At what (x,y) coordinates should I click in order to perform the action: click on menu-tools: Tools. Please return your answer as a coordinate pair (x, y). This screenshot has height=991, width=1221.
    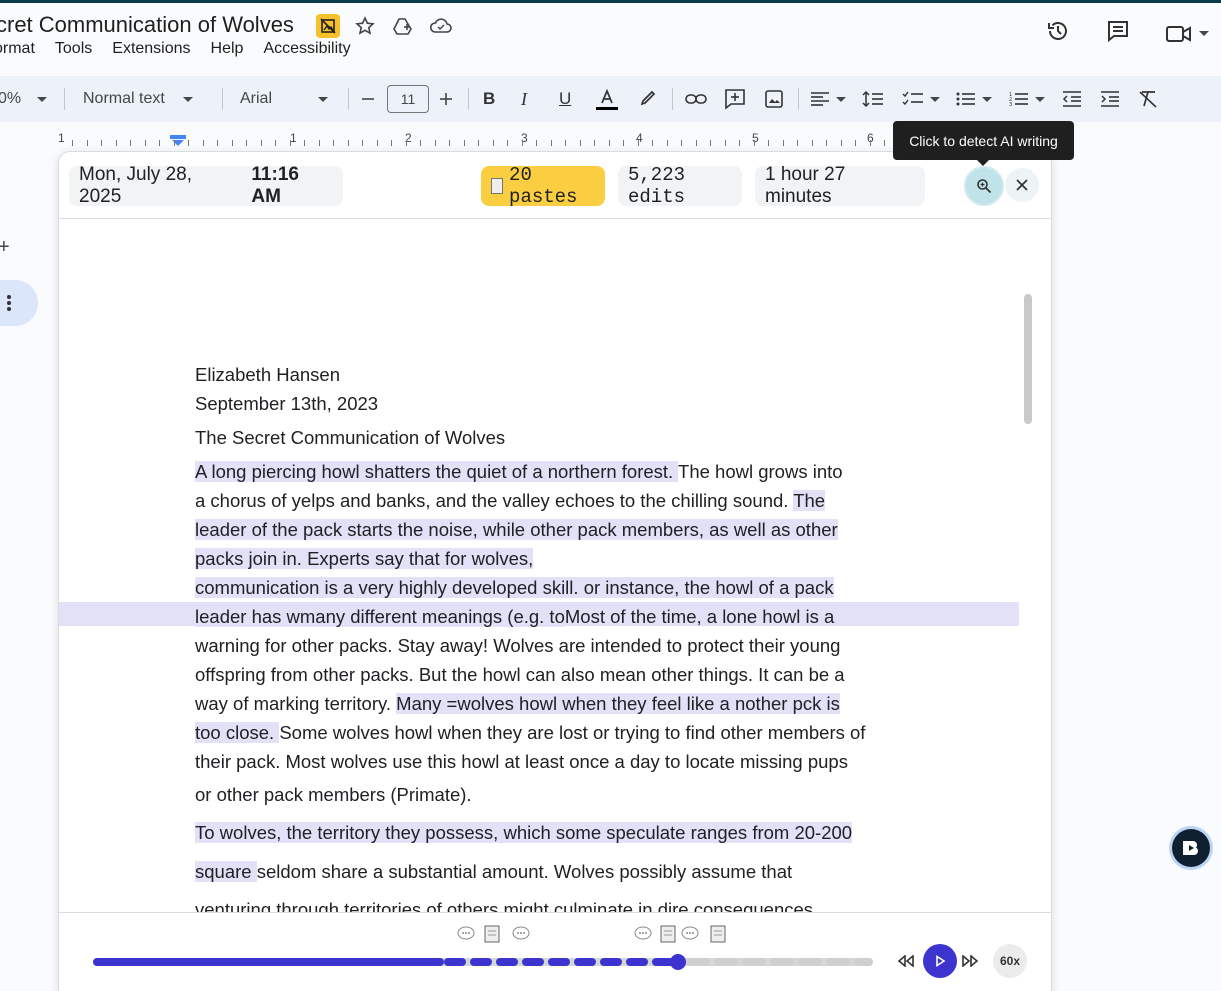
    Looking at the image, I should click on (73, 52).